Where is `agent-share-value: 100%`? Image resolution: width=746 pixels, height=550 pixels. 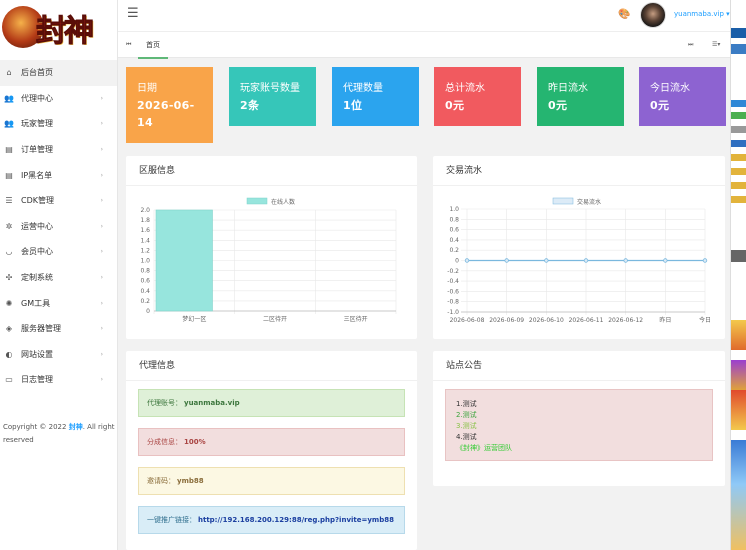
agent-share-value: 100% is located at coordinates (195, 442).